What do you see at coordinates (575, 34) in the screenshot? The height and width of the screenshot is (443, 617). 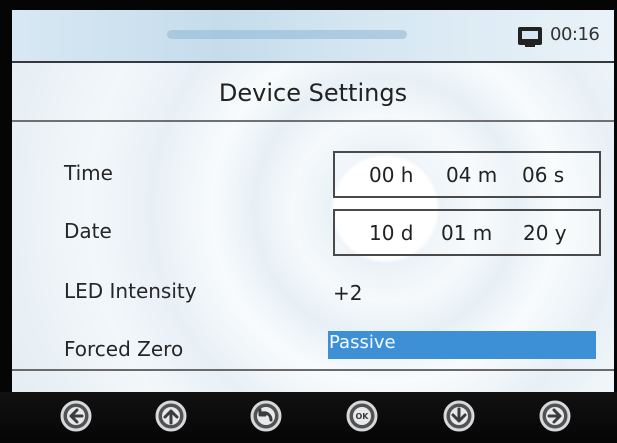 I see `status-time: 00:16` at bounding box center [575, 34].